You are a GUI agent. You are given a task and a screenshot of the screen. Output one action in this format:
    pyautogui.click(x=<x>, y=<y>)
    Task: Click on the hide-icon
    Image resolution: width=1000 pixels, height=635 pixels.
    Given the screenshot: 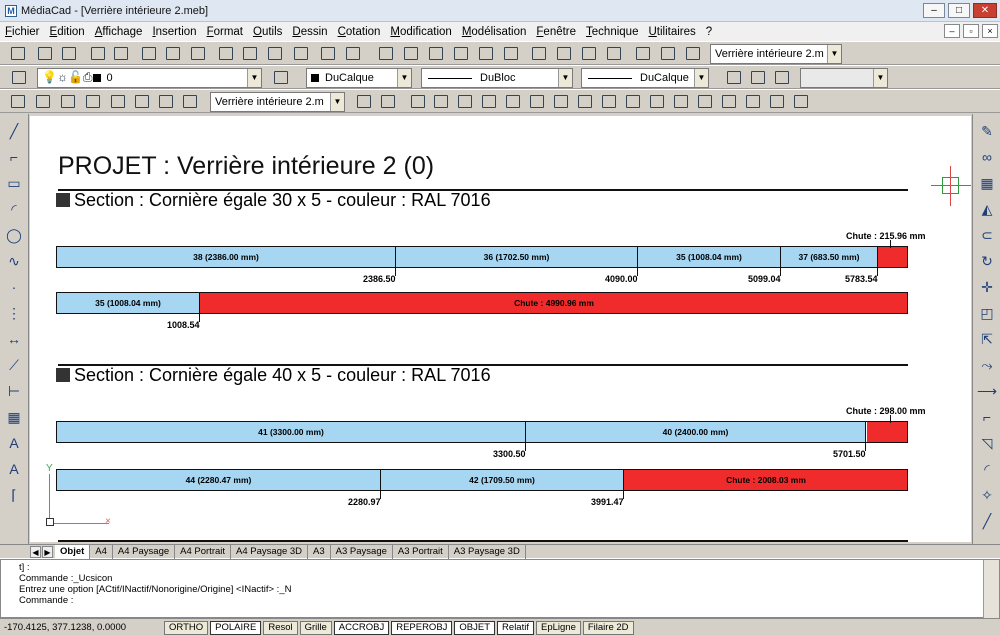 What is the action you would take?
    pyautogui.click(x=588, y=53)
    